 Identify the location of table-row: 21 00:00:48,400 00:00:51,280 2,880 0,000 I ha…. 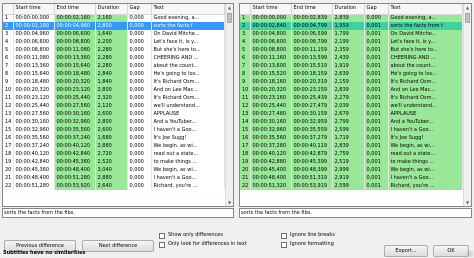
(114, 178).